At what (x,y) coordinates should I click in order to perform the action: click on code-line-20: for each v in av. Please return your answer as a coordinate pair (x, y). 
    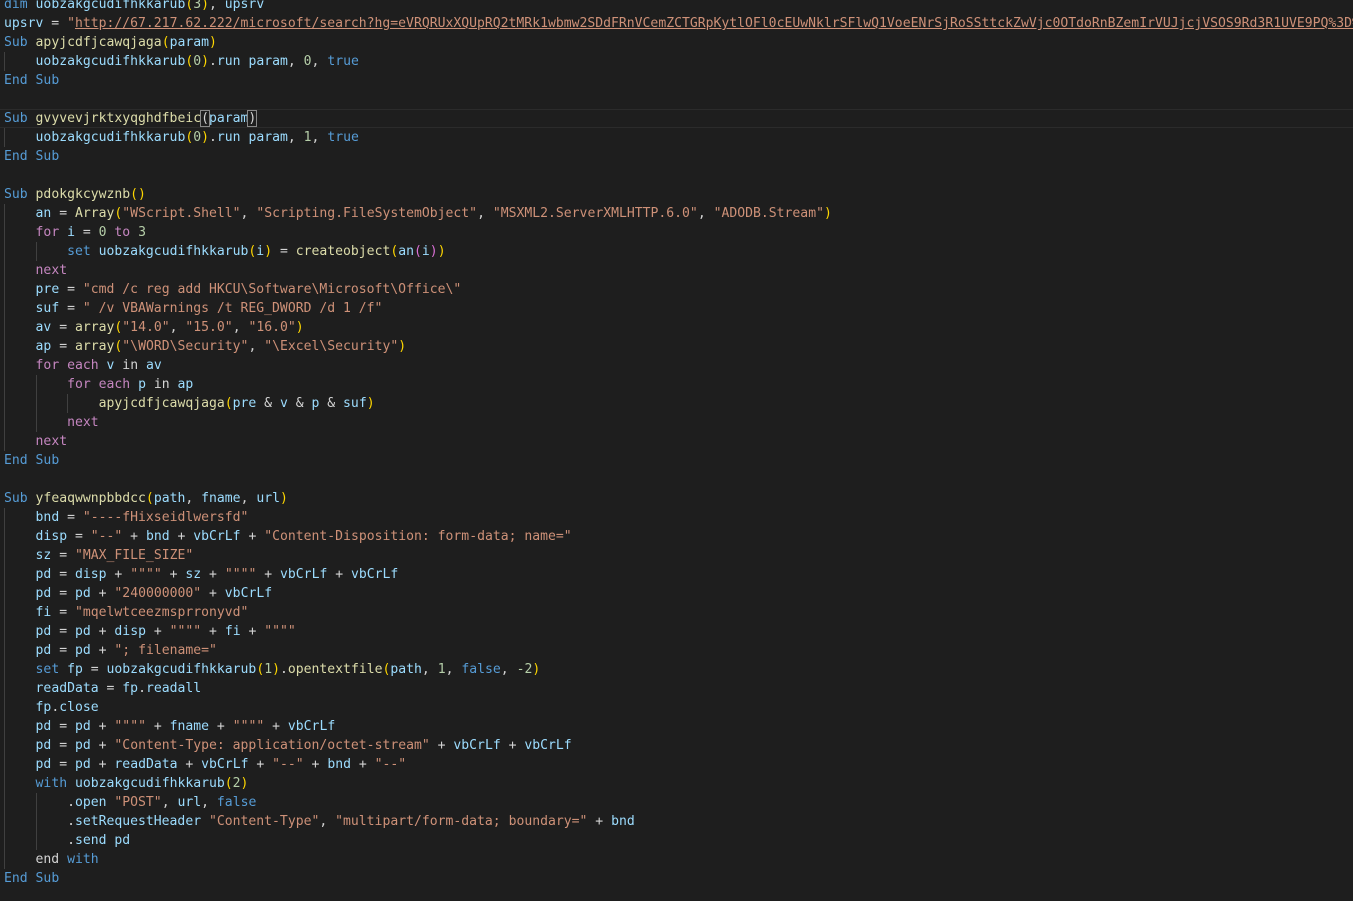
    Looking at the image, I should click on (676, 365).